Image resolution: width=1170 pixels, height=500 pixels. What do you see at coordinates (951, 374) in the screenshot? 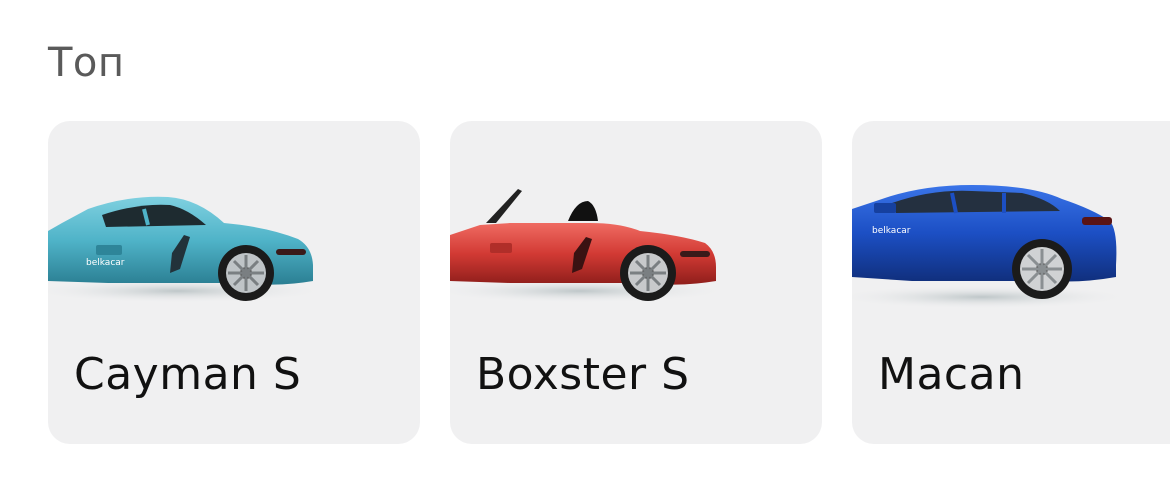
I see `car-name: Macan` at bounding box center [951, 374].